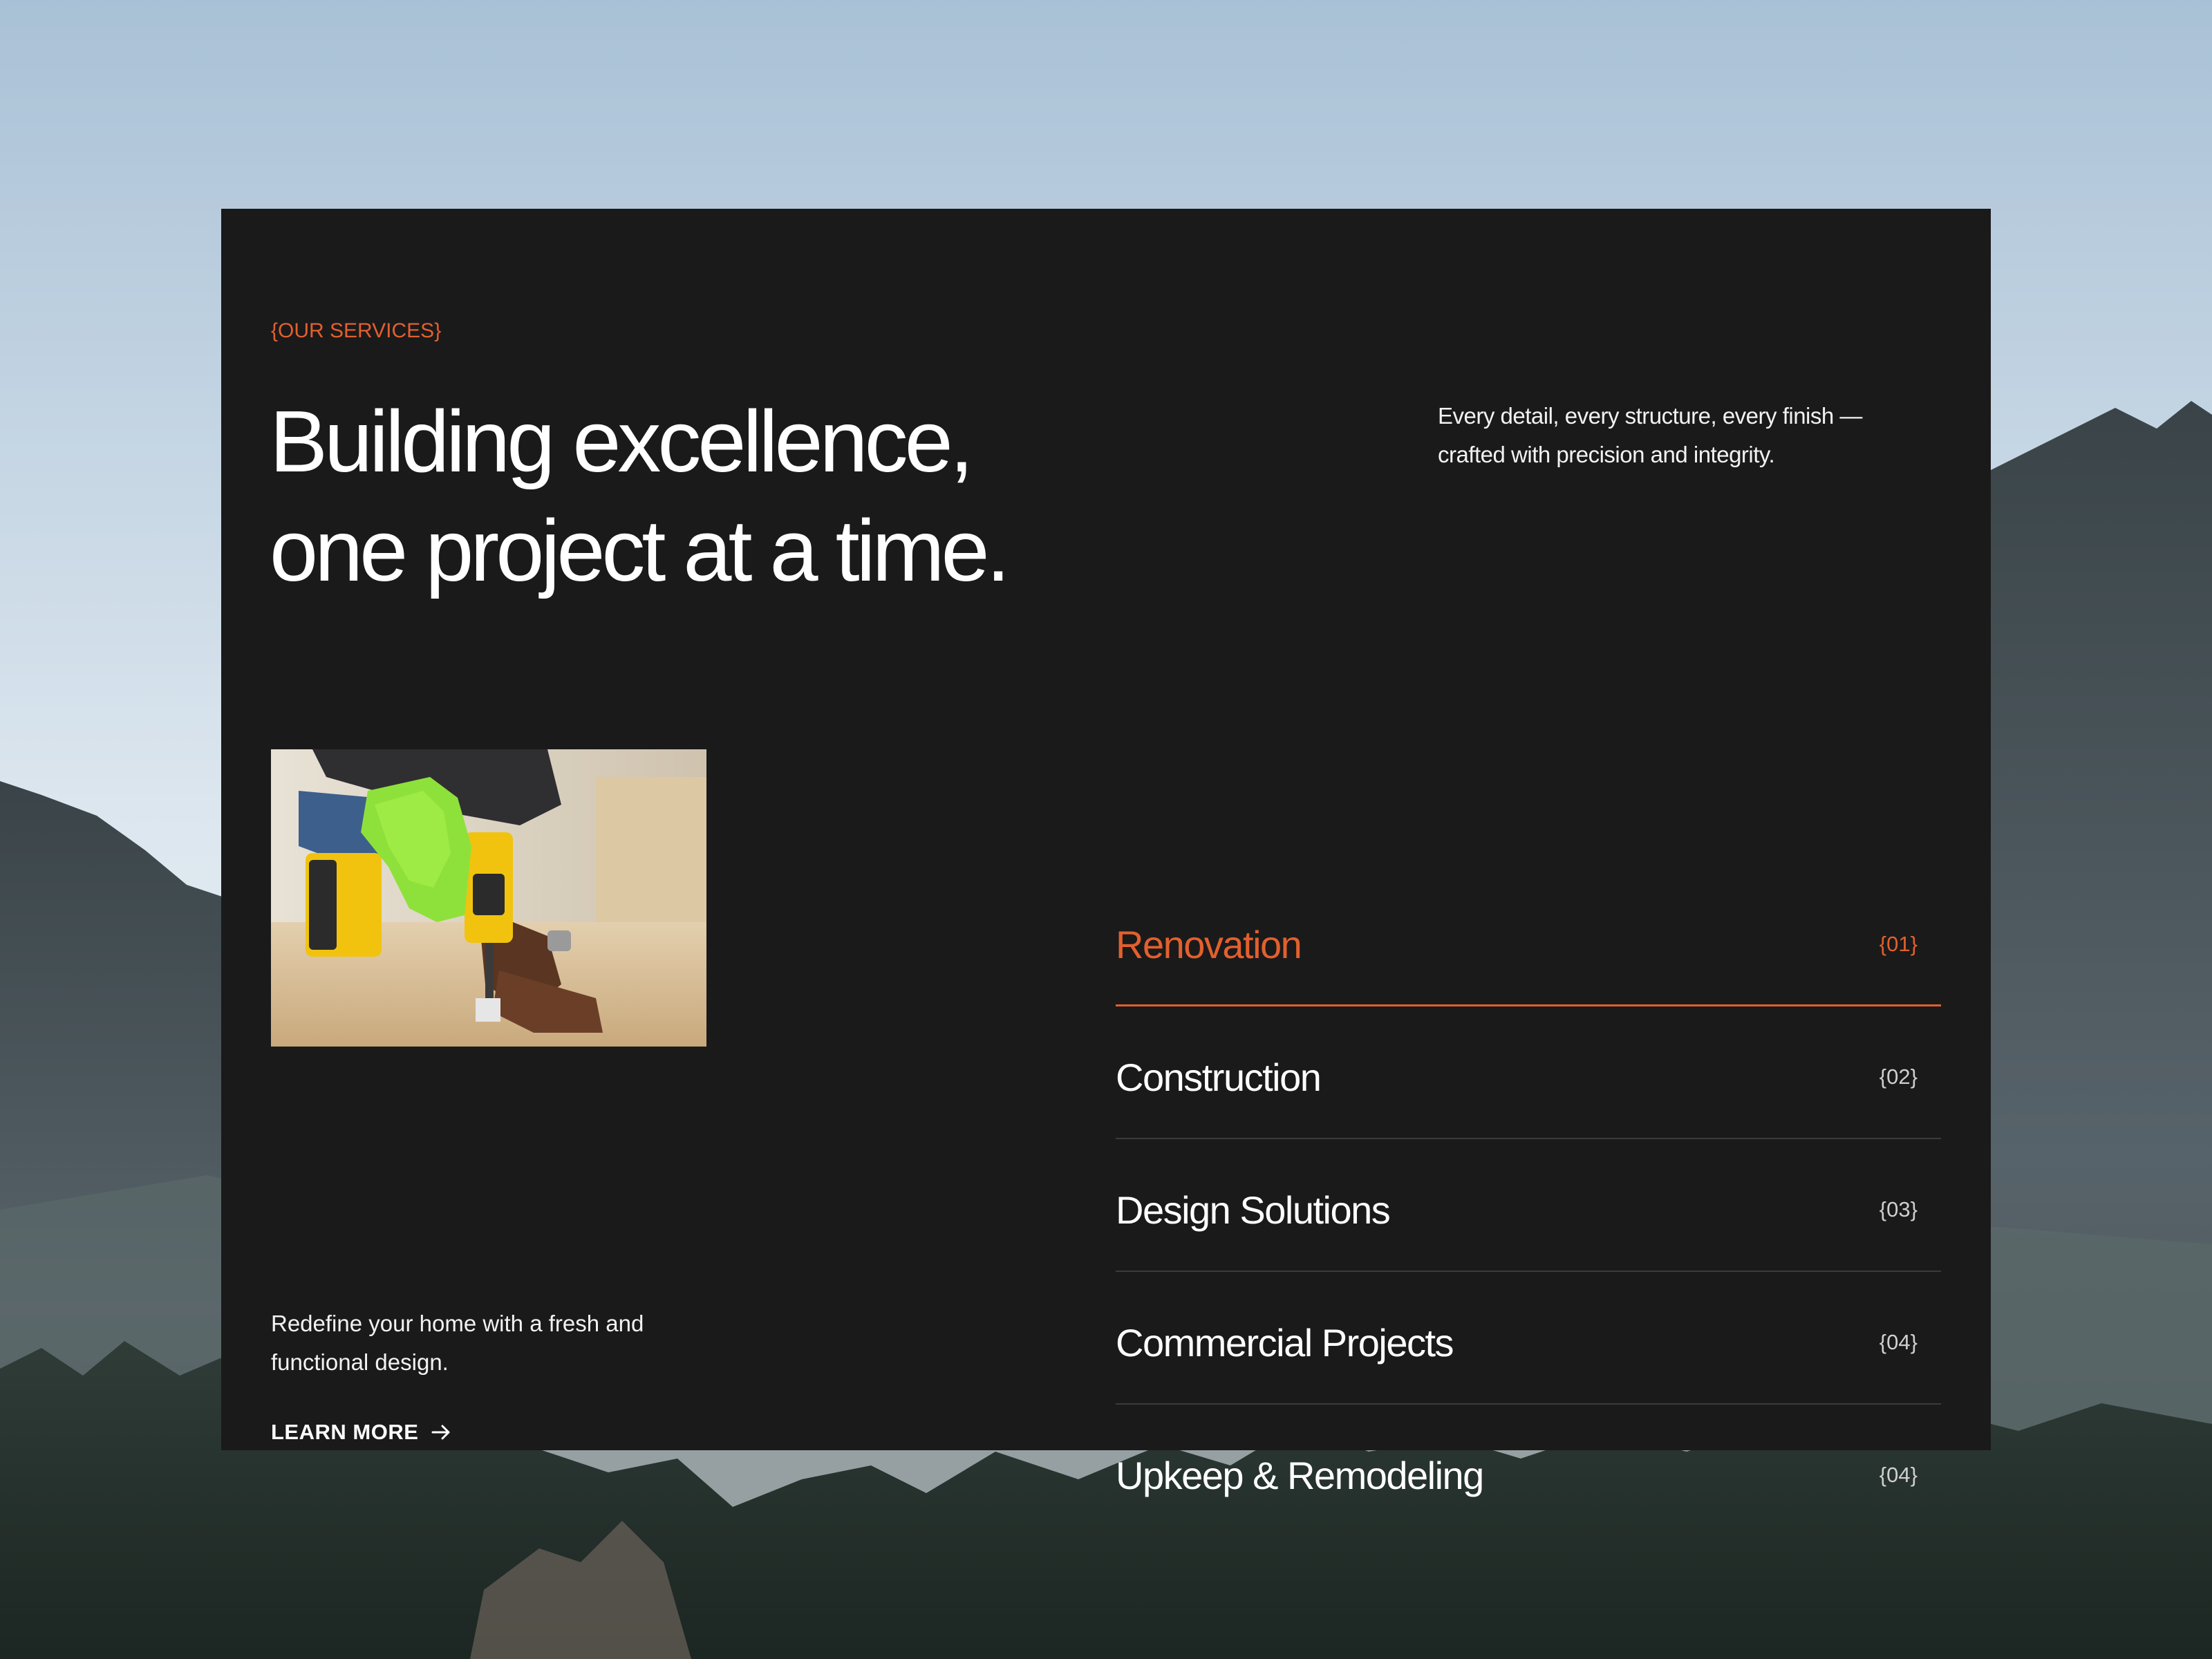 The height and width of the screenshot is (1659, 2212). What do you see at coordinates (1253, 1210) in the screenshot?
I see `service-name: Design Solutions` at bounding box center [1253, 1210].